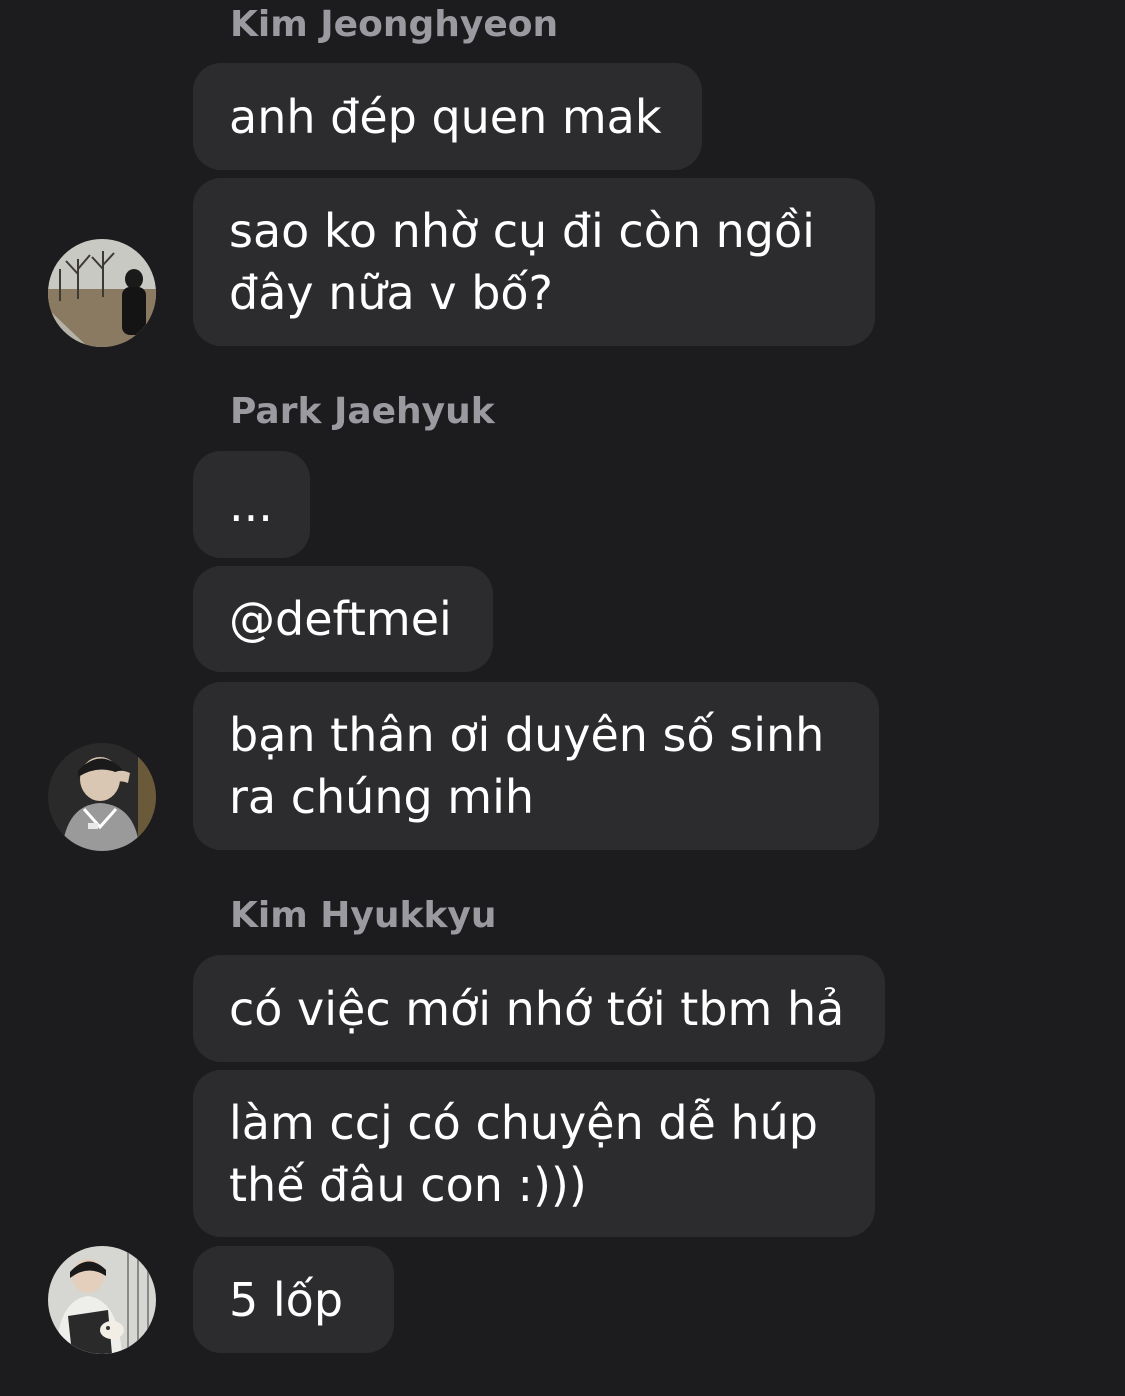 This screenshot has height=1396, width=1125. Describe the element at coordinates (340, 619) in the screenshot. I see `message-text: @deftmei` at that location.